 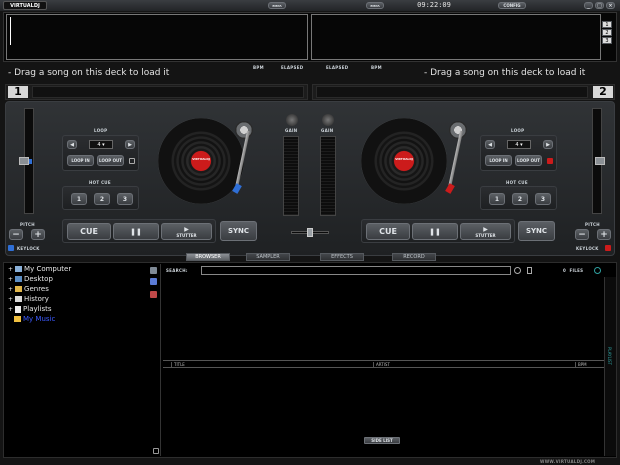 I want to click on app-logo: VIRTUALDJ, so click(x=25, y=5).